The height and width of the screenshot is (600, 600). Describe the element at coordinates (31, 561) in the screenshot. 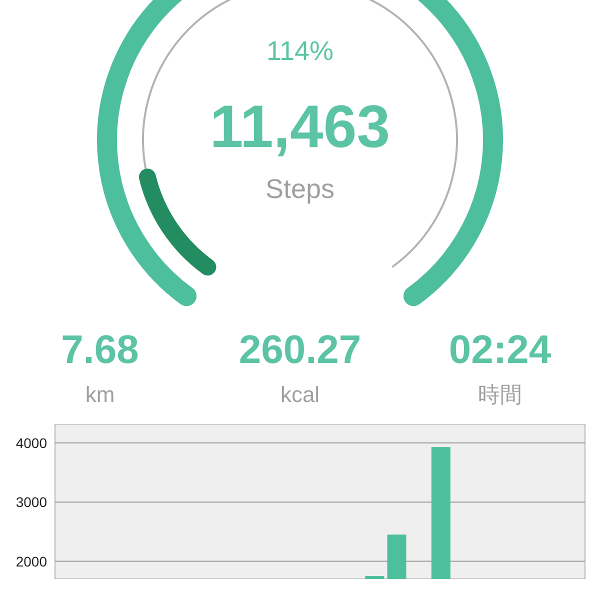

I see `axis-label: 2000` at that location.